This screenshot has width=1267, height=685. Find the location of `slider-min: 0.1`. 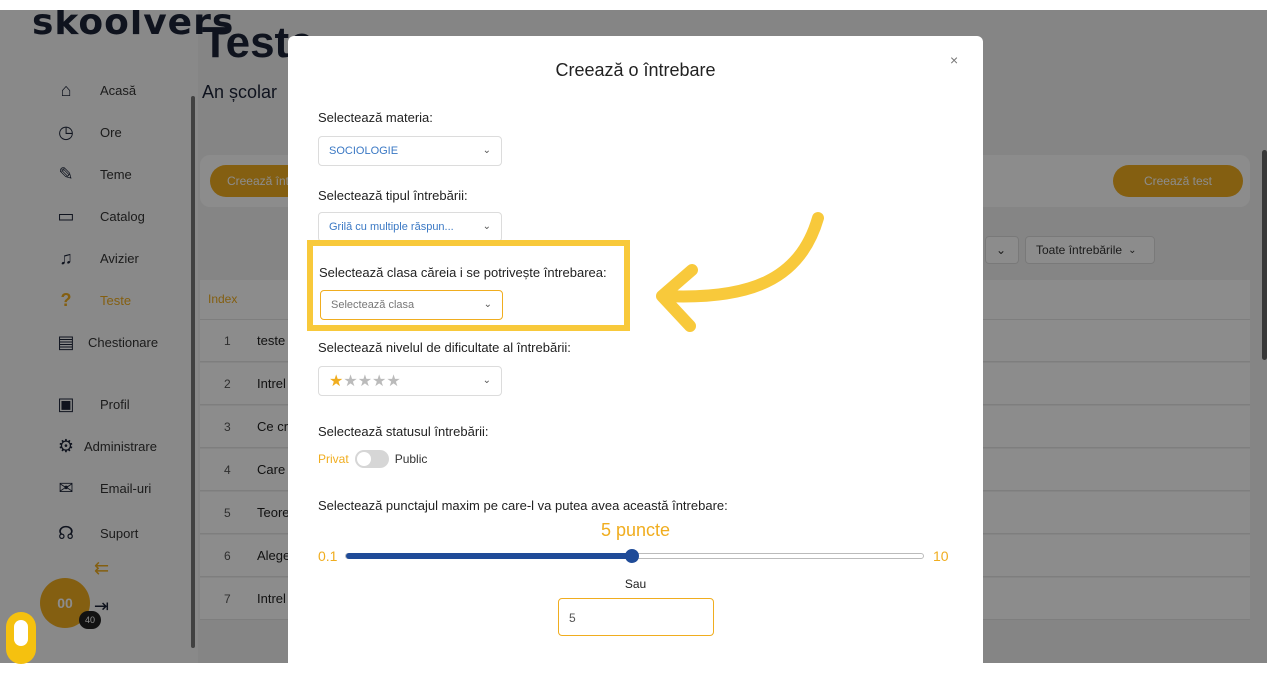

slider-min: 0.1 is located at coordinates (328, 556).